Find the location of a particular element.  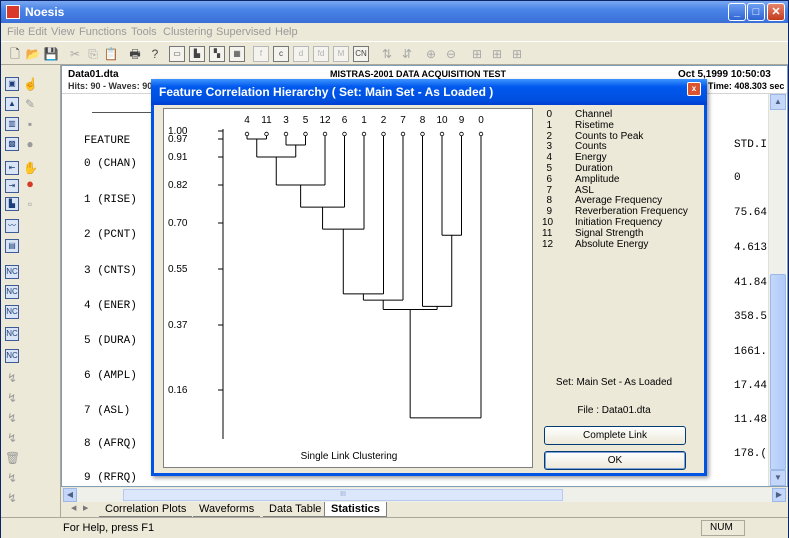

tab-data-table: Data Table is located at coordinates (295, 509).